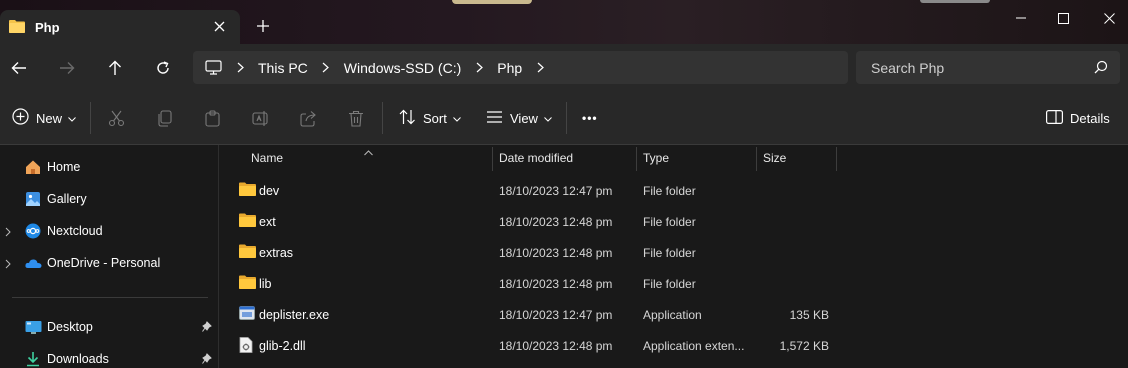 The image size is (1128, 368). What do you see at coordinates (276, 253) in the screenshot?
I see `file-name: extras` at bounding box center [276, 253].